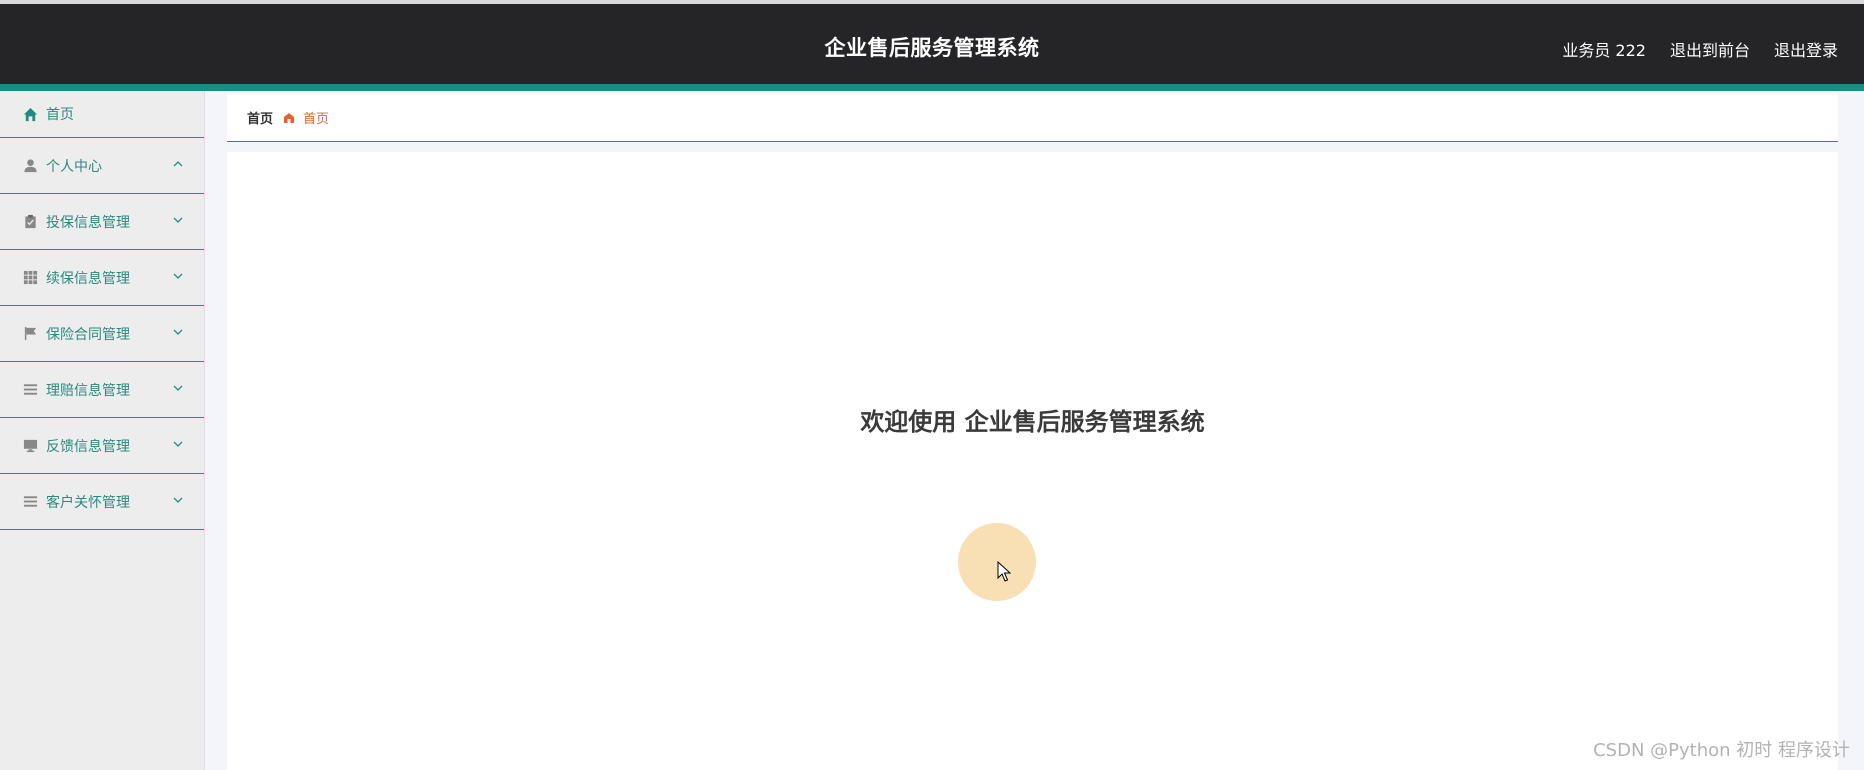 The image size is (1864, 770). Describe the element at coordinates (932, 42) in the screenshot. I see `top-header: 企业售后服务管理系统 业务员 222 退出到前台 退出登录` at that location.